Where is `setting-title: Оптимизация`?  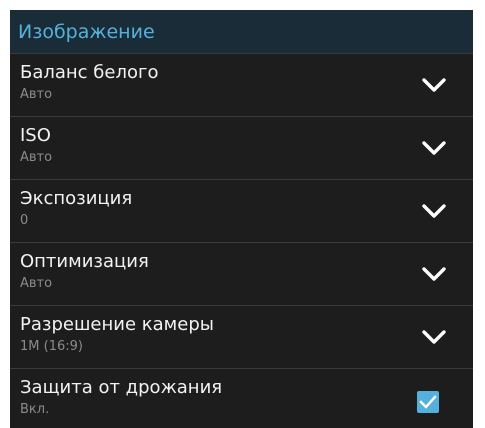 setting-title: Оптимизация is located at coordinates (84, 261).